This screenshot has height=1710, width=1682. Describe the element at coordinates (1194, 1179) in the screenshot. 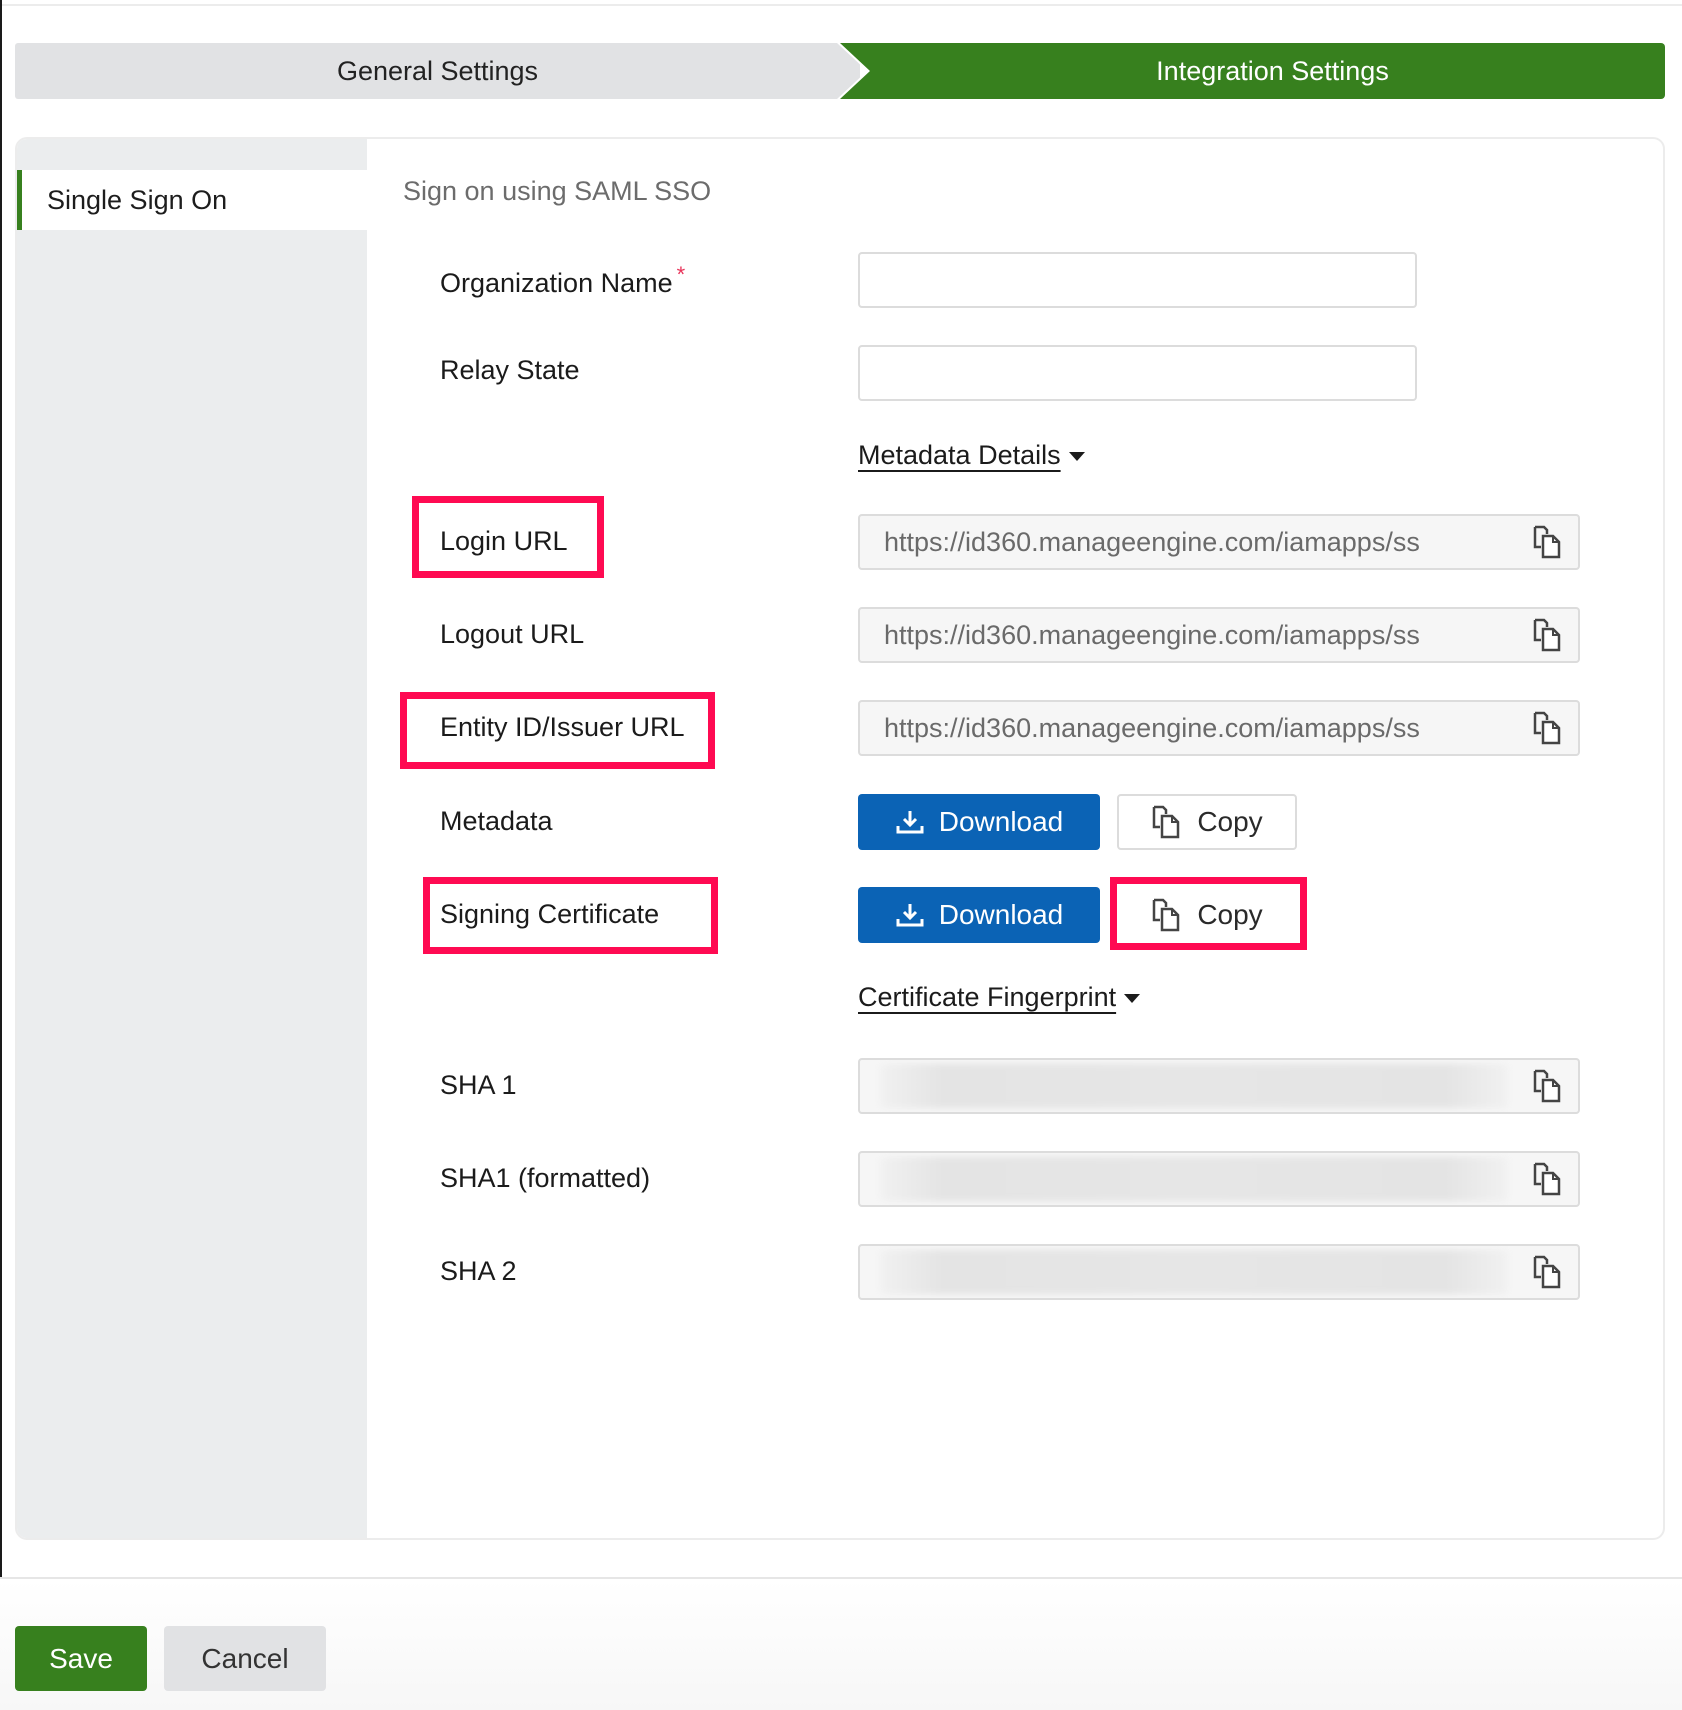

I see `sha1-formatted-value-redacted` at that location.